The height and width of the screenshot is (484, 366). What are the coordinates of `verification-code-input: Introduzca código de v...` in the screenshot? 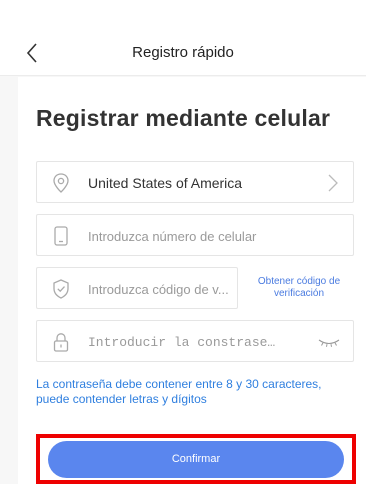 It's located at (158, 289).